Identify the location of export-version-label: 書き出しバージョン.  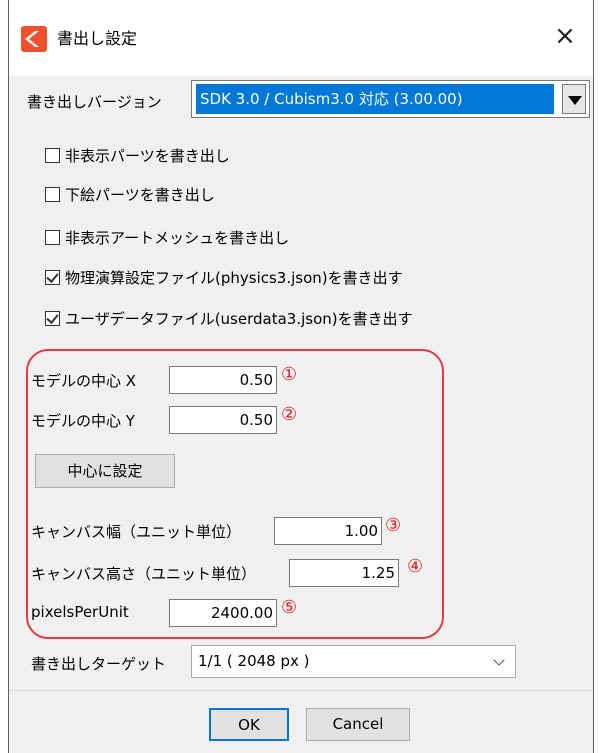
(94, 102).